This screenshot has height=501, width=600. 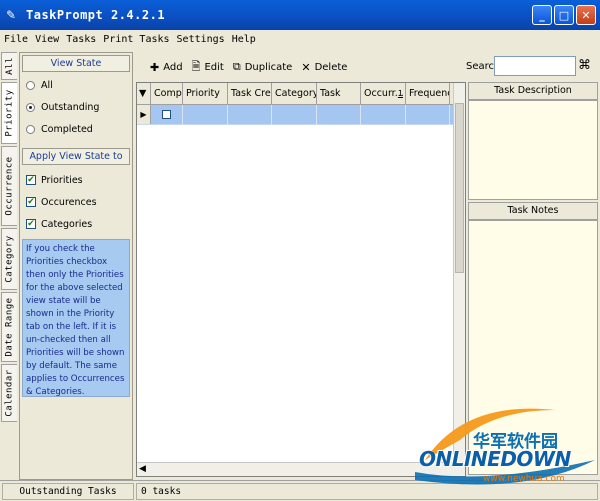 I want to click on menu-print-tasks: Print Tasks, so click(x=136, y=39).